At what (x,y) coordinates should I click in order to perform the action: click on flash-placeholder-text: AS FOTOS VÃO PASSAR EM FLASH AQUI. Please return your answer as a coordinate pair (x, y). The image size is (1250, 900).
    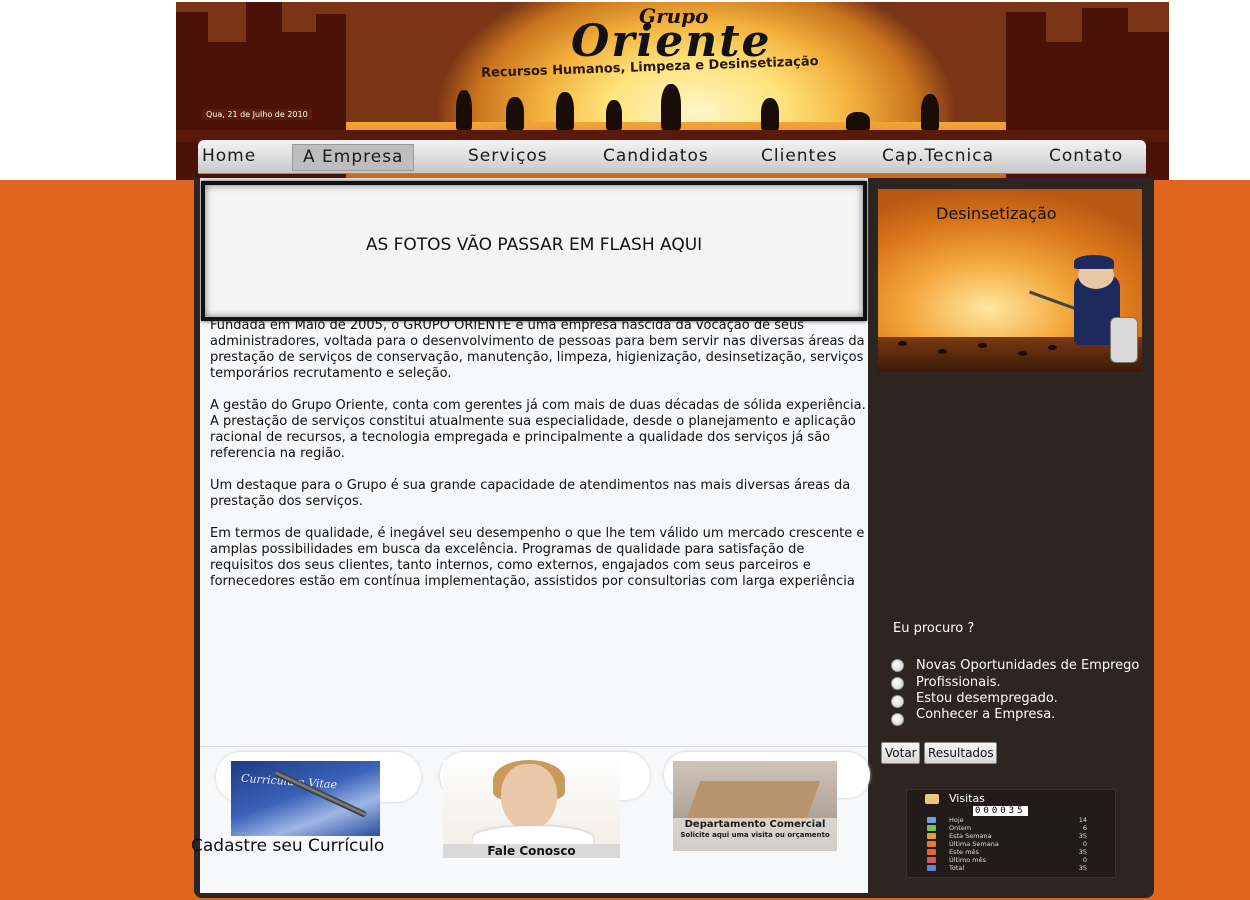
    Looking at the image, I should click on (534, 245).